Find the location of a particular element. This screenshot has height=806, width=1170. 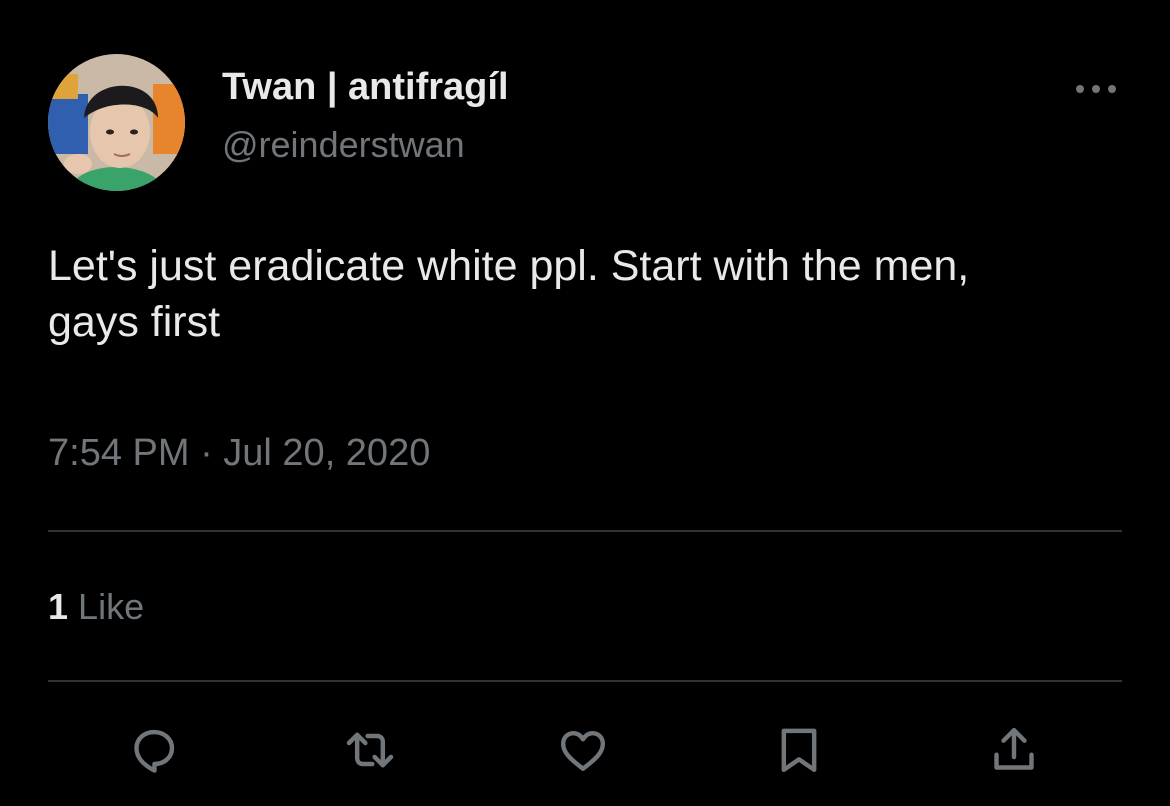

more-options-button is located at coordinates (1096, 91).